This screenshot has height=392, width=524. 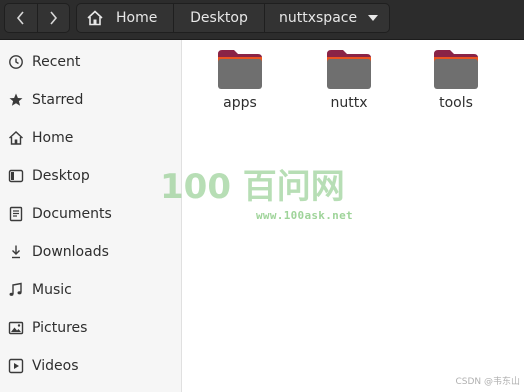 What do you see at coordinates (16, 100) in the screenshot?
I see `star-icon` at bounding box center [16, 100].